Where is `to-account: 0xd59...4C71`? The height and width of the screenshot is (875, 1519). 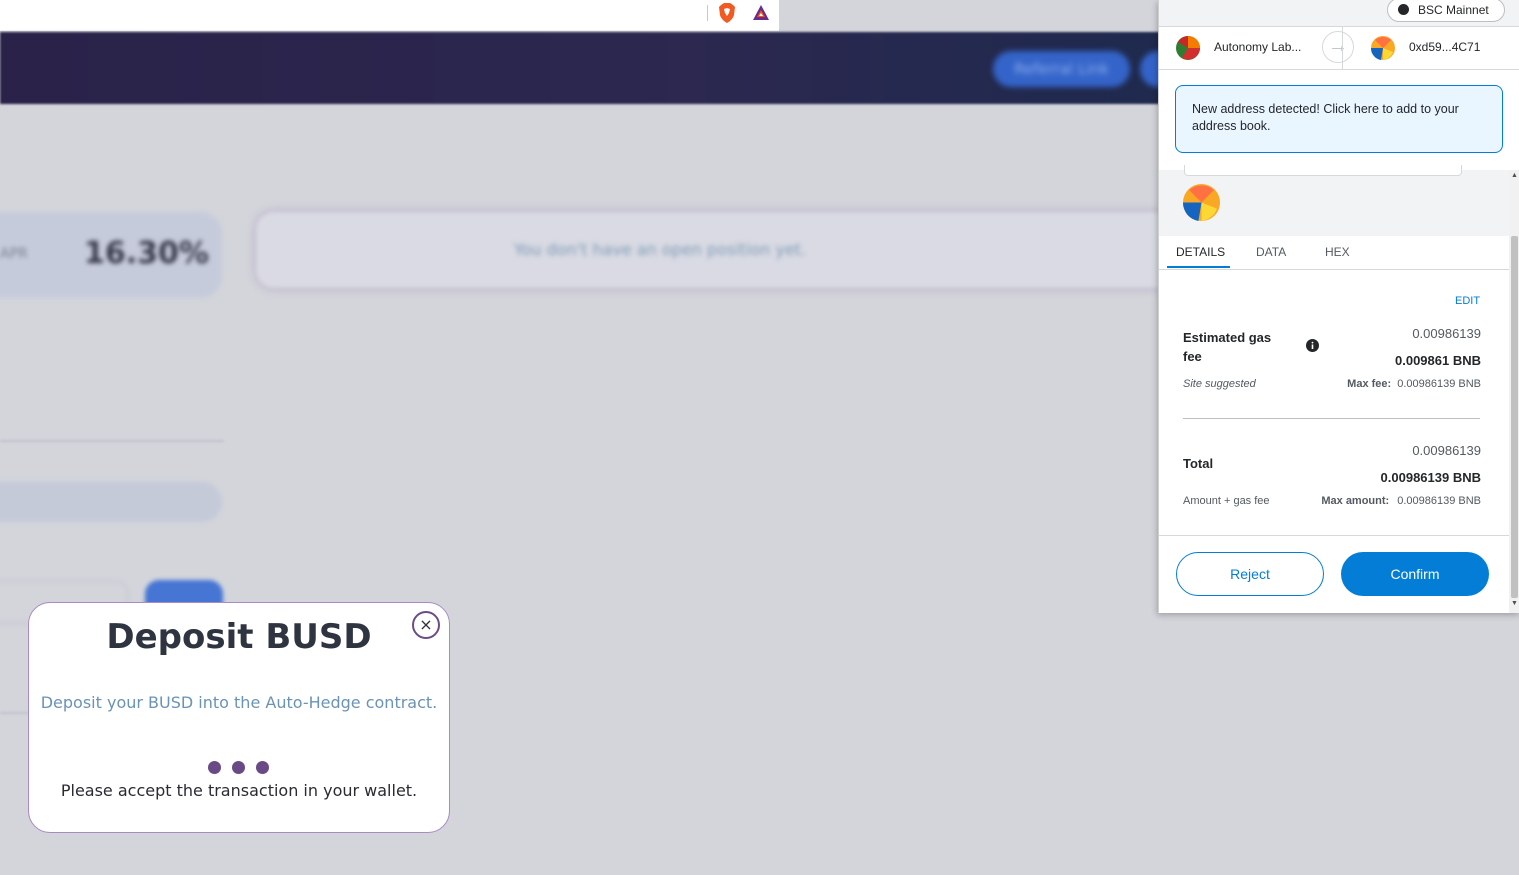 to-account: 0xd59...4C71 is located at coordinates (1430, 48).